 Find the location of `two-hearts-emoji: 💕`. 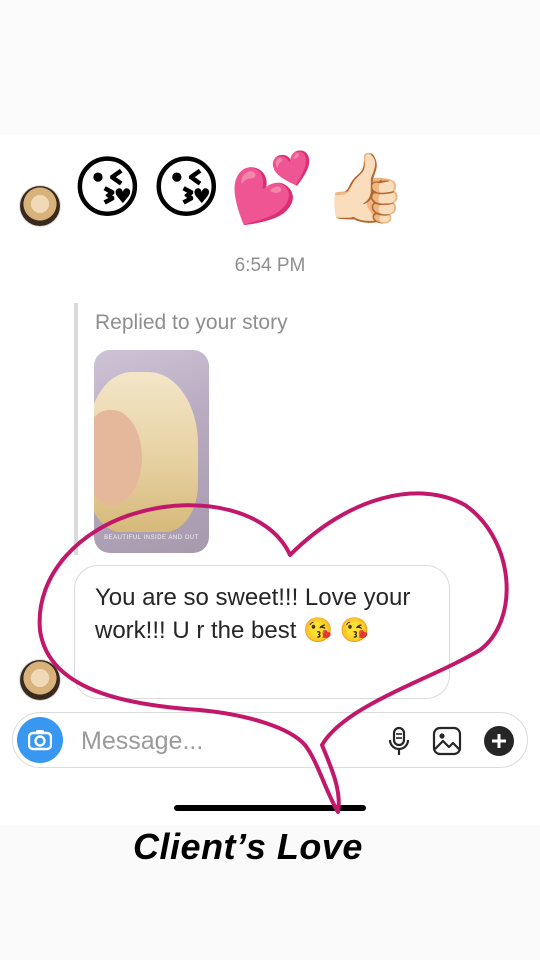

two-hearts-emoji: 💕 is located at coordinates (272, 188).